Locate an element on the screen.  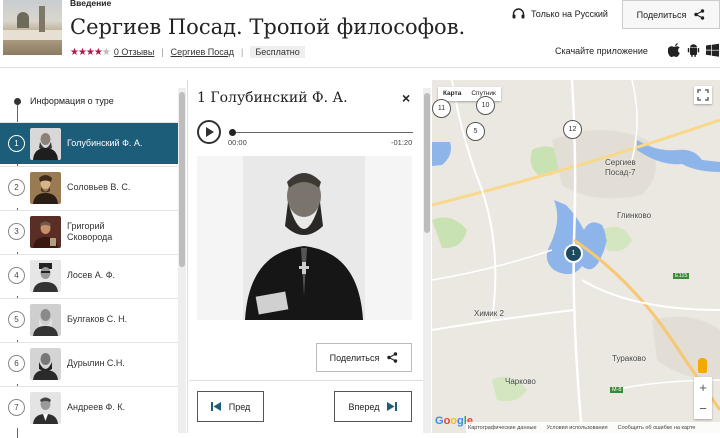
tour-info-item: Информация о туре is located at coordinates (89, 101).